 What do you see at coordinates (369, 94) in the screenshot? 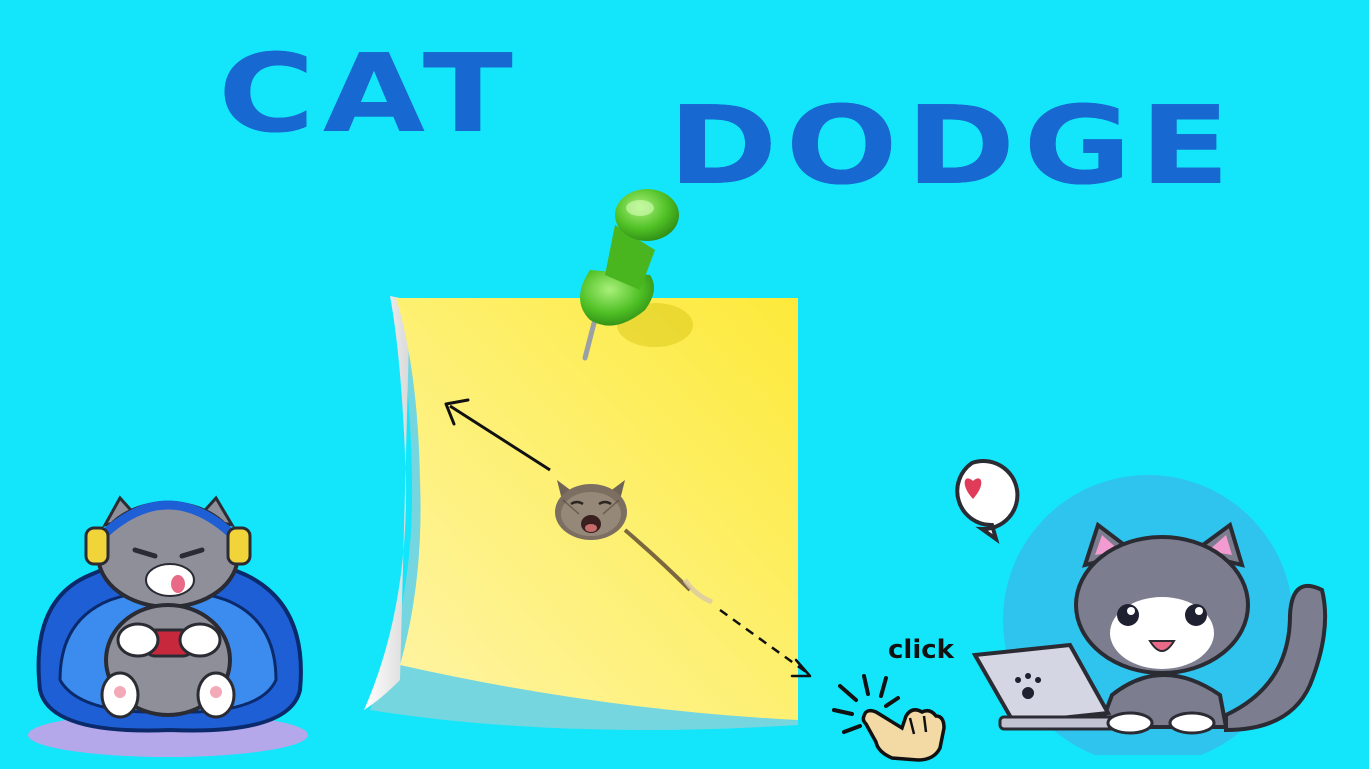
I see `title-cat: CAT` at bounding box center [369, 94].